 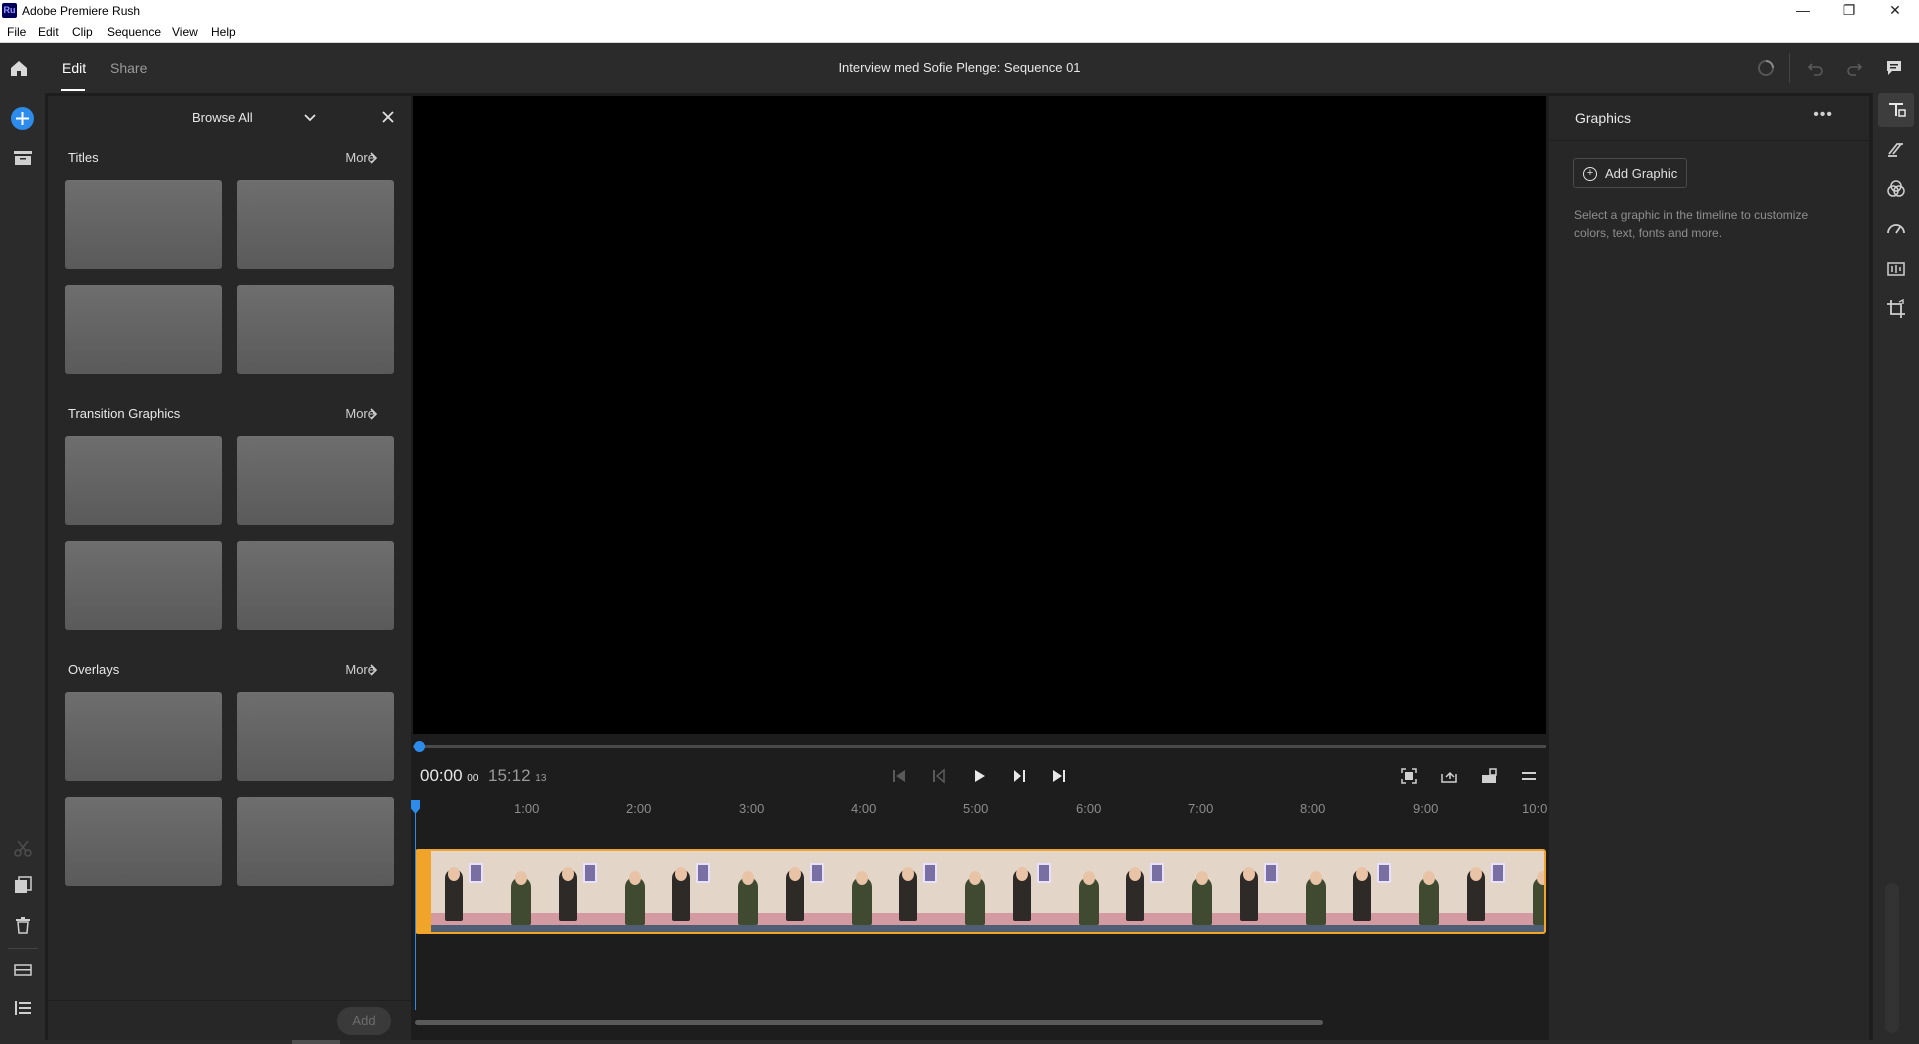 What do you see at coordinates (976, 808) in the screenshot?
I see `timeline-tick: 5:00` at bounding box center [976, 808].